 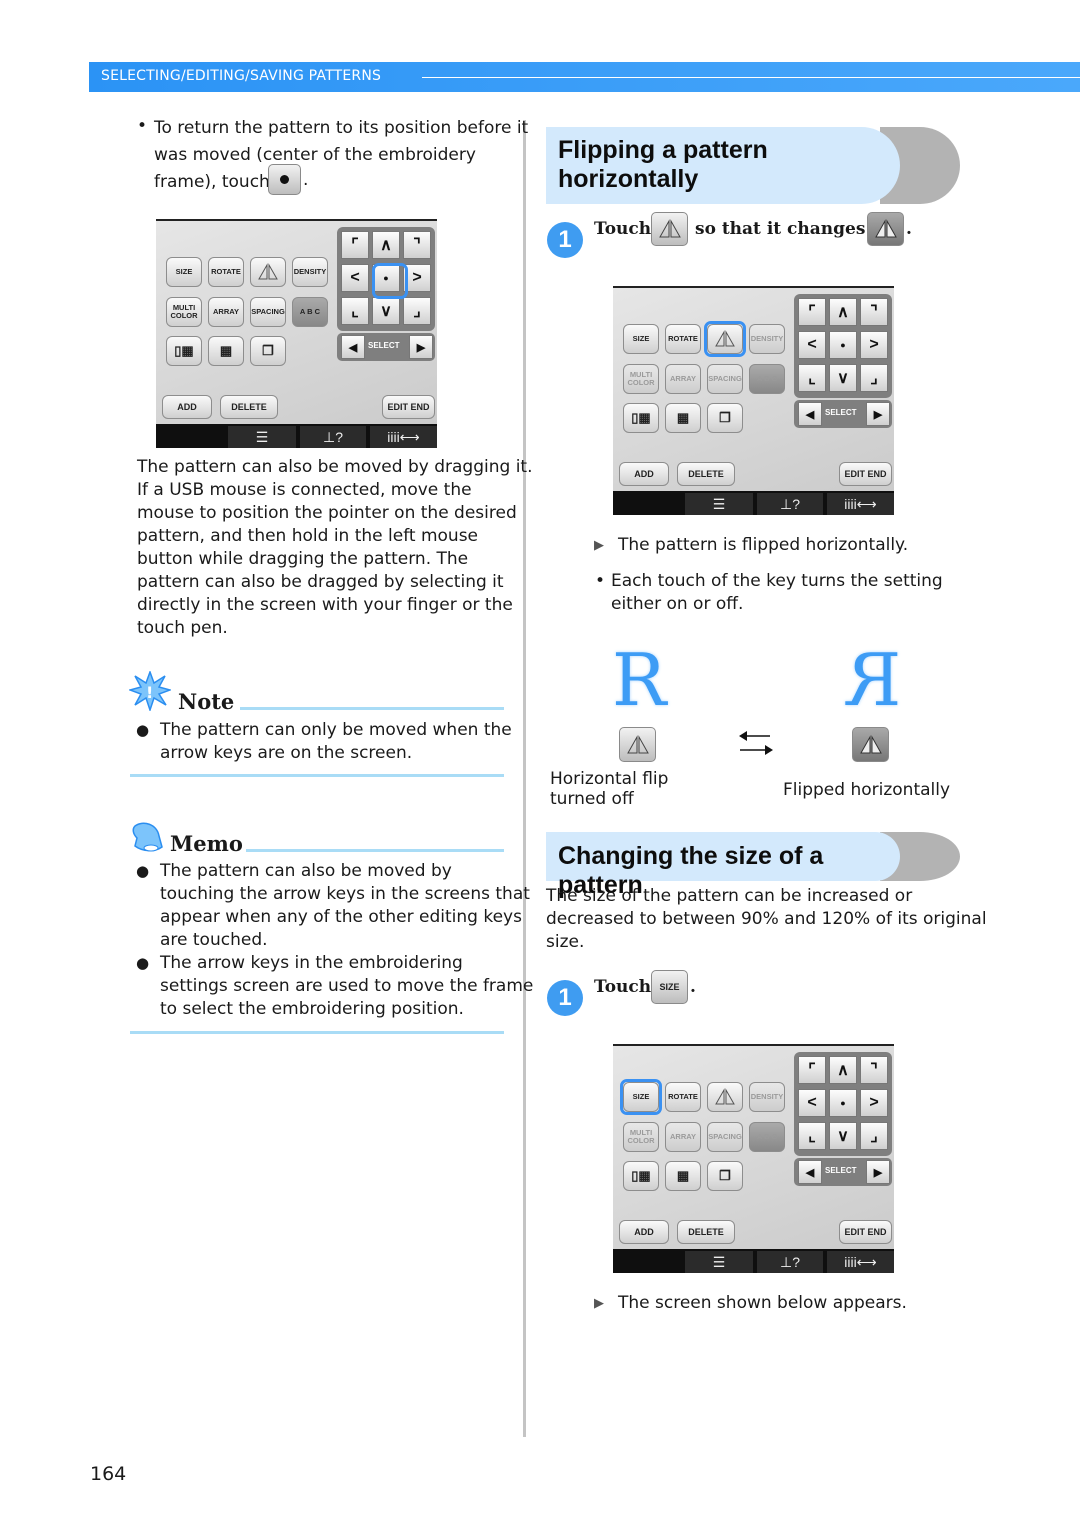 What do you see at coordinates (599, 545) in the screenshot?
I see `result-arrow-icon: ▶` at bounding box center [599, 545].